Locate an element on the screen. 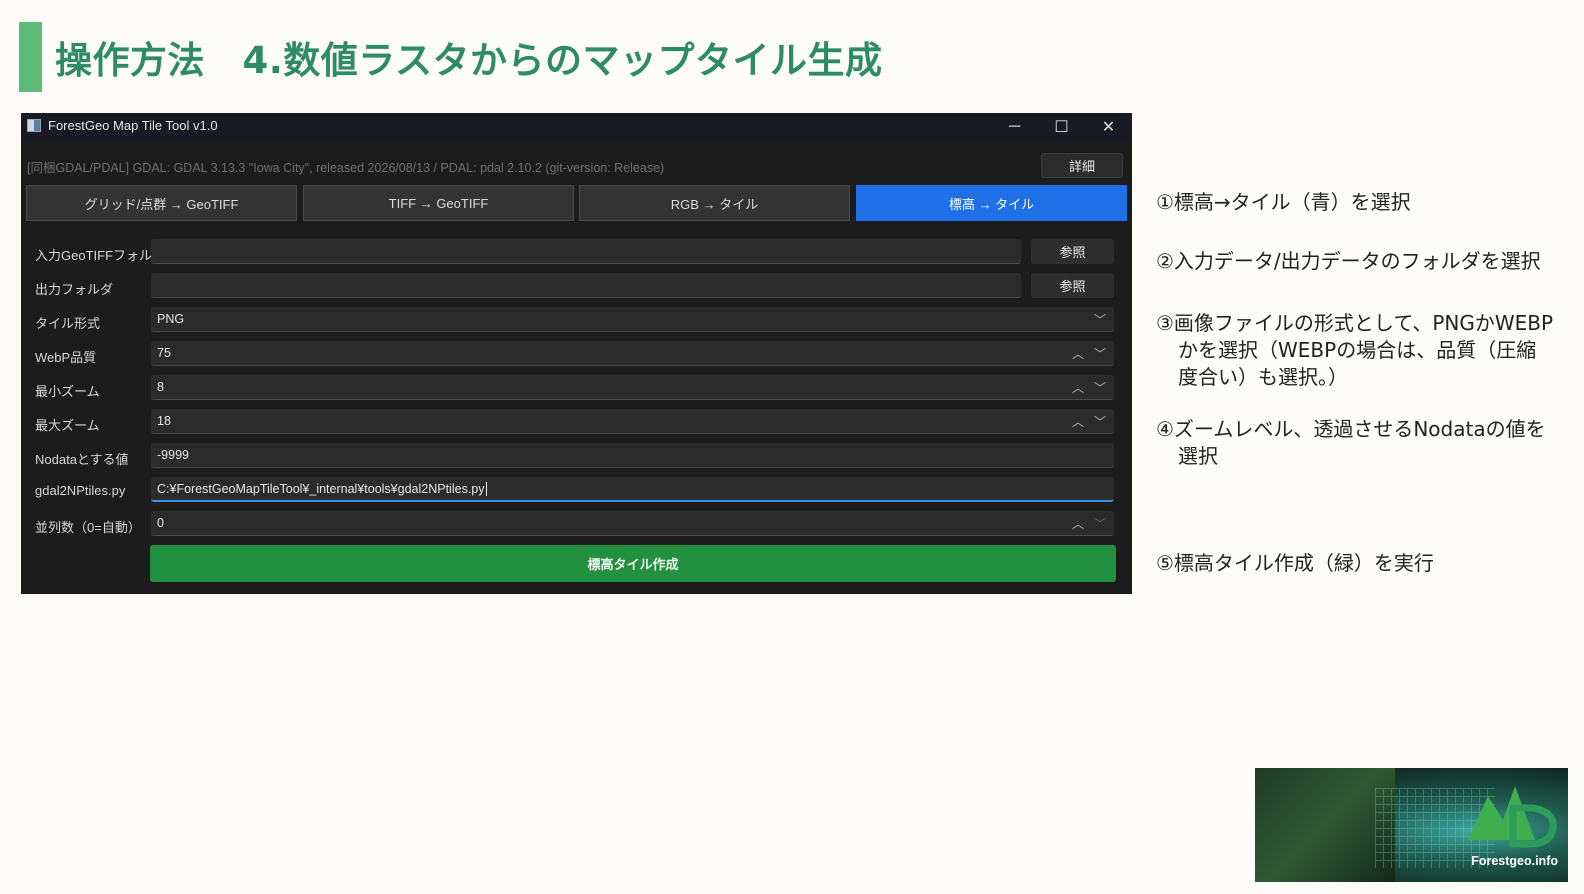 The height and width of the screenshot is (894, 1584). step-4: ④ズームレベル、透過させるNodataの値を 選択 is located at coordinates (1351, 443).